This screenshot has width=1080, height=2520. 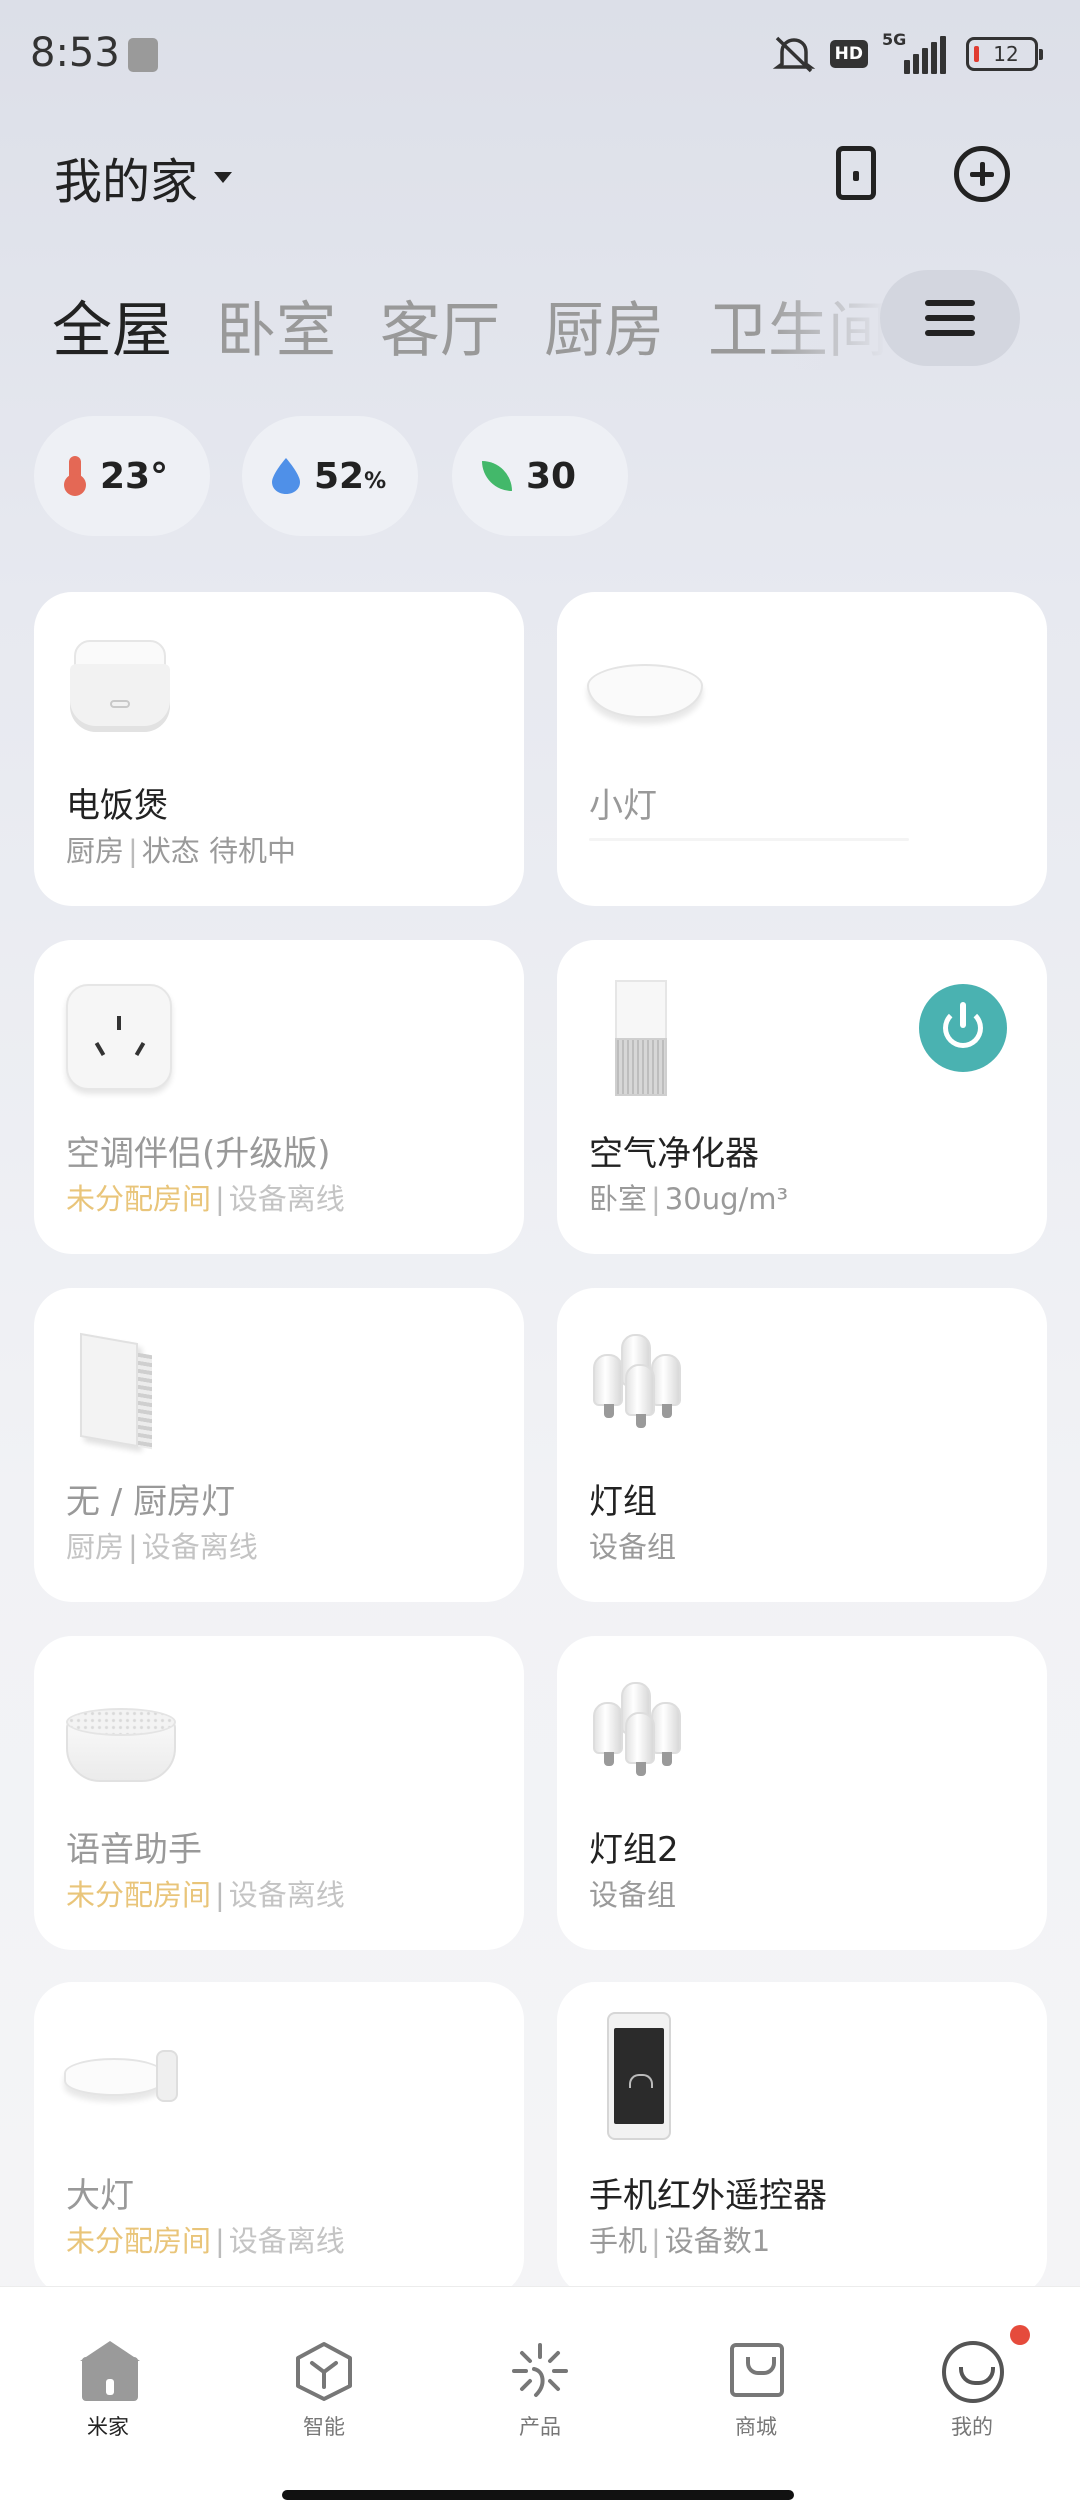 What do you see at coordinates (75, 476) in the screenshot?
I see `thermometer-icon` at bounding box center [75, 476].